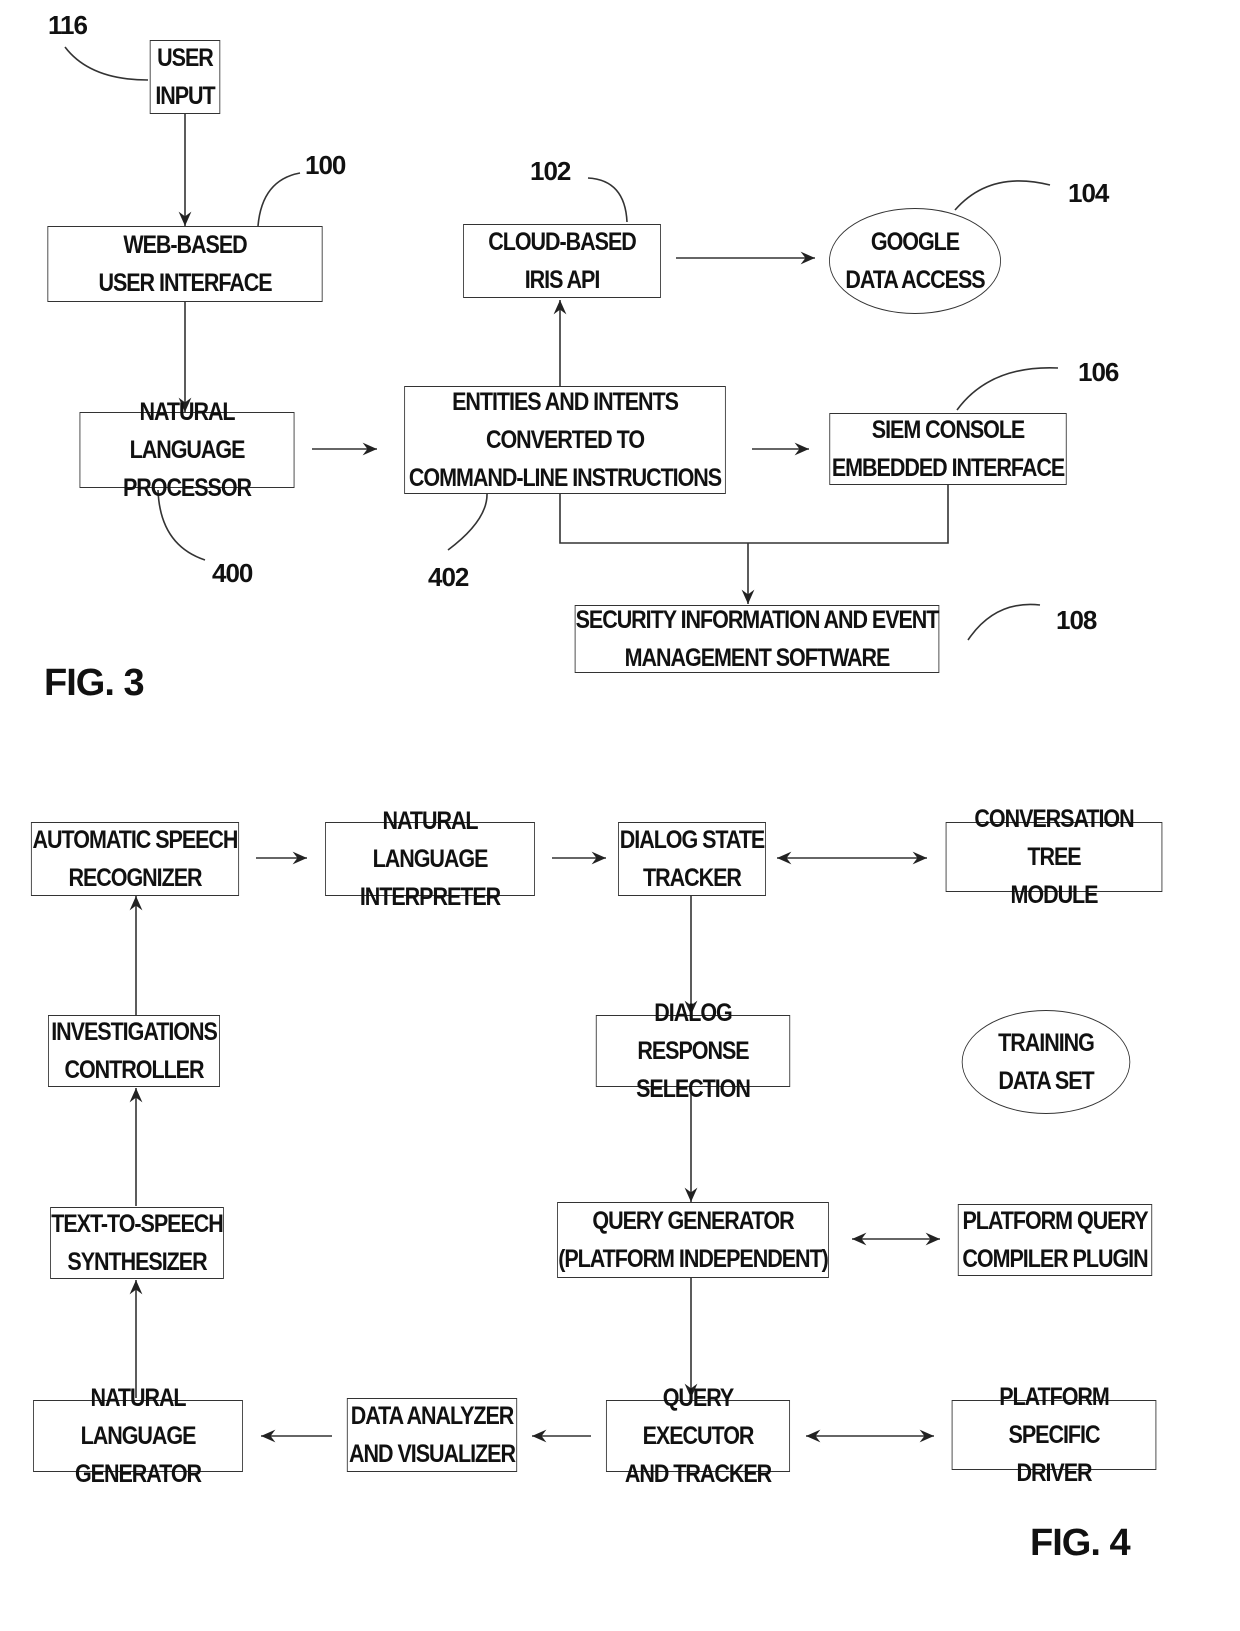  Describe the element at coordinates (448, 577) in the screenshot. I see `ref-402: 402` at that location.